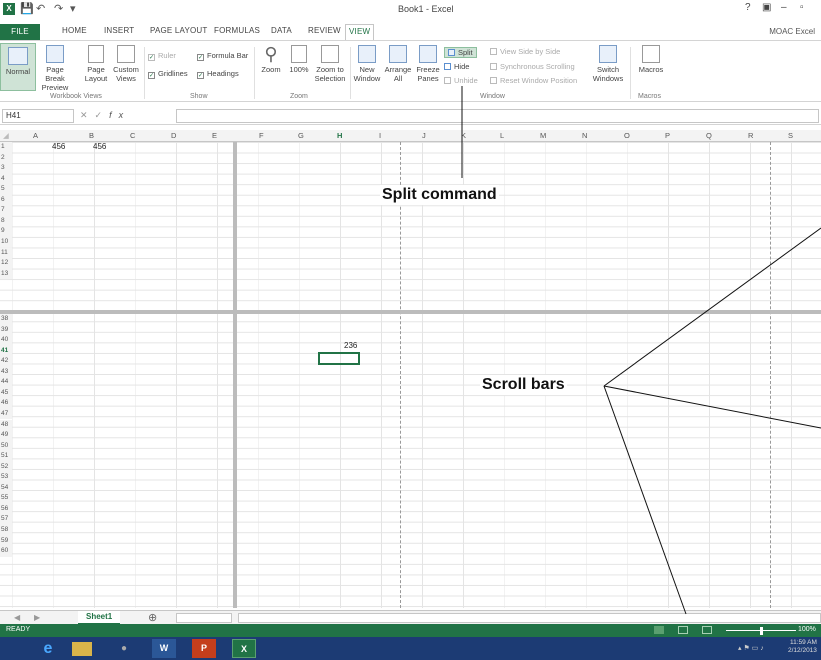  Describe the element at coordinates (55, 68) in the screenshot. I see `page-break-preview-button: Page Break Preview` at that location.